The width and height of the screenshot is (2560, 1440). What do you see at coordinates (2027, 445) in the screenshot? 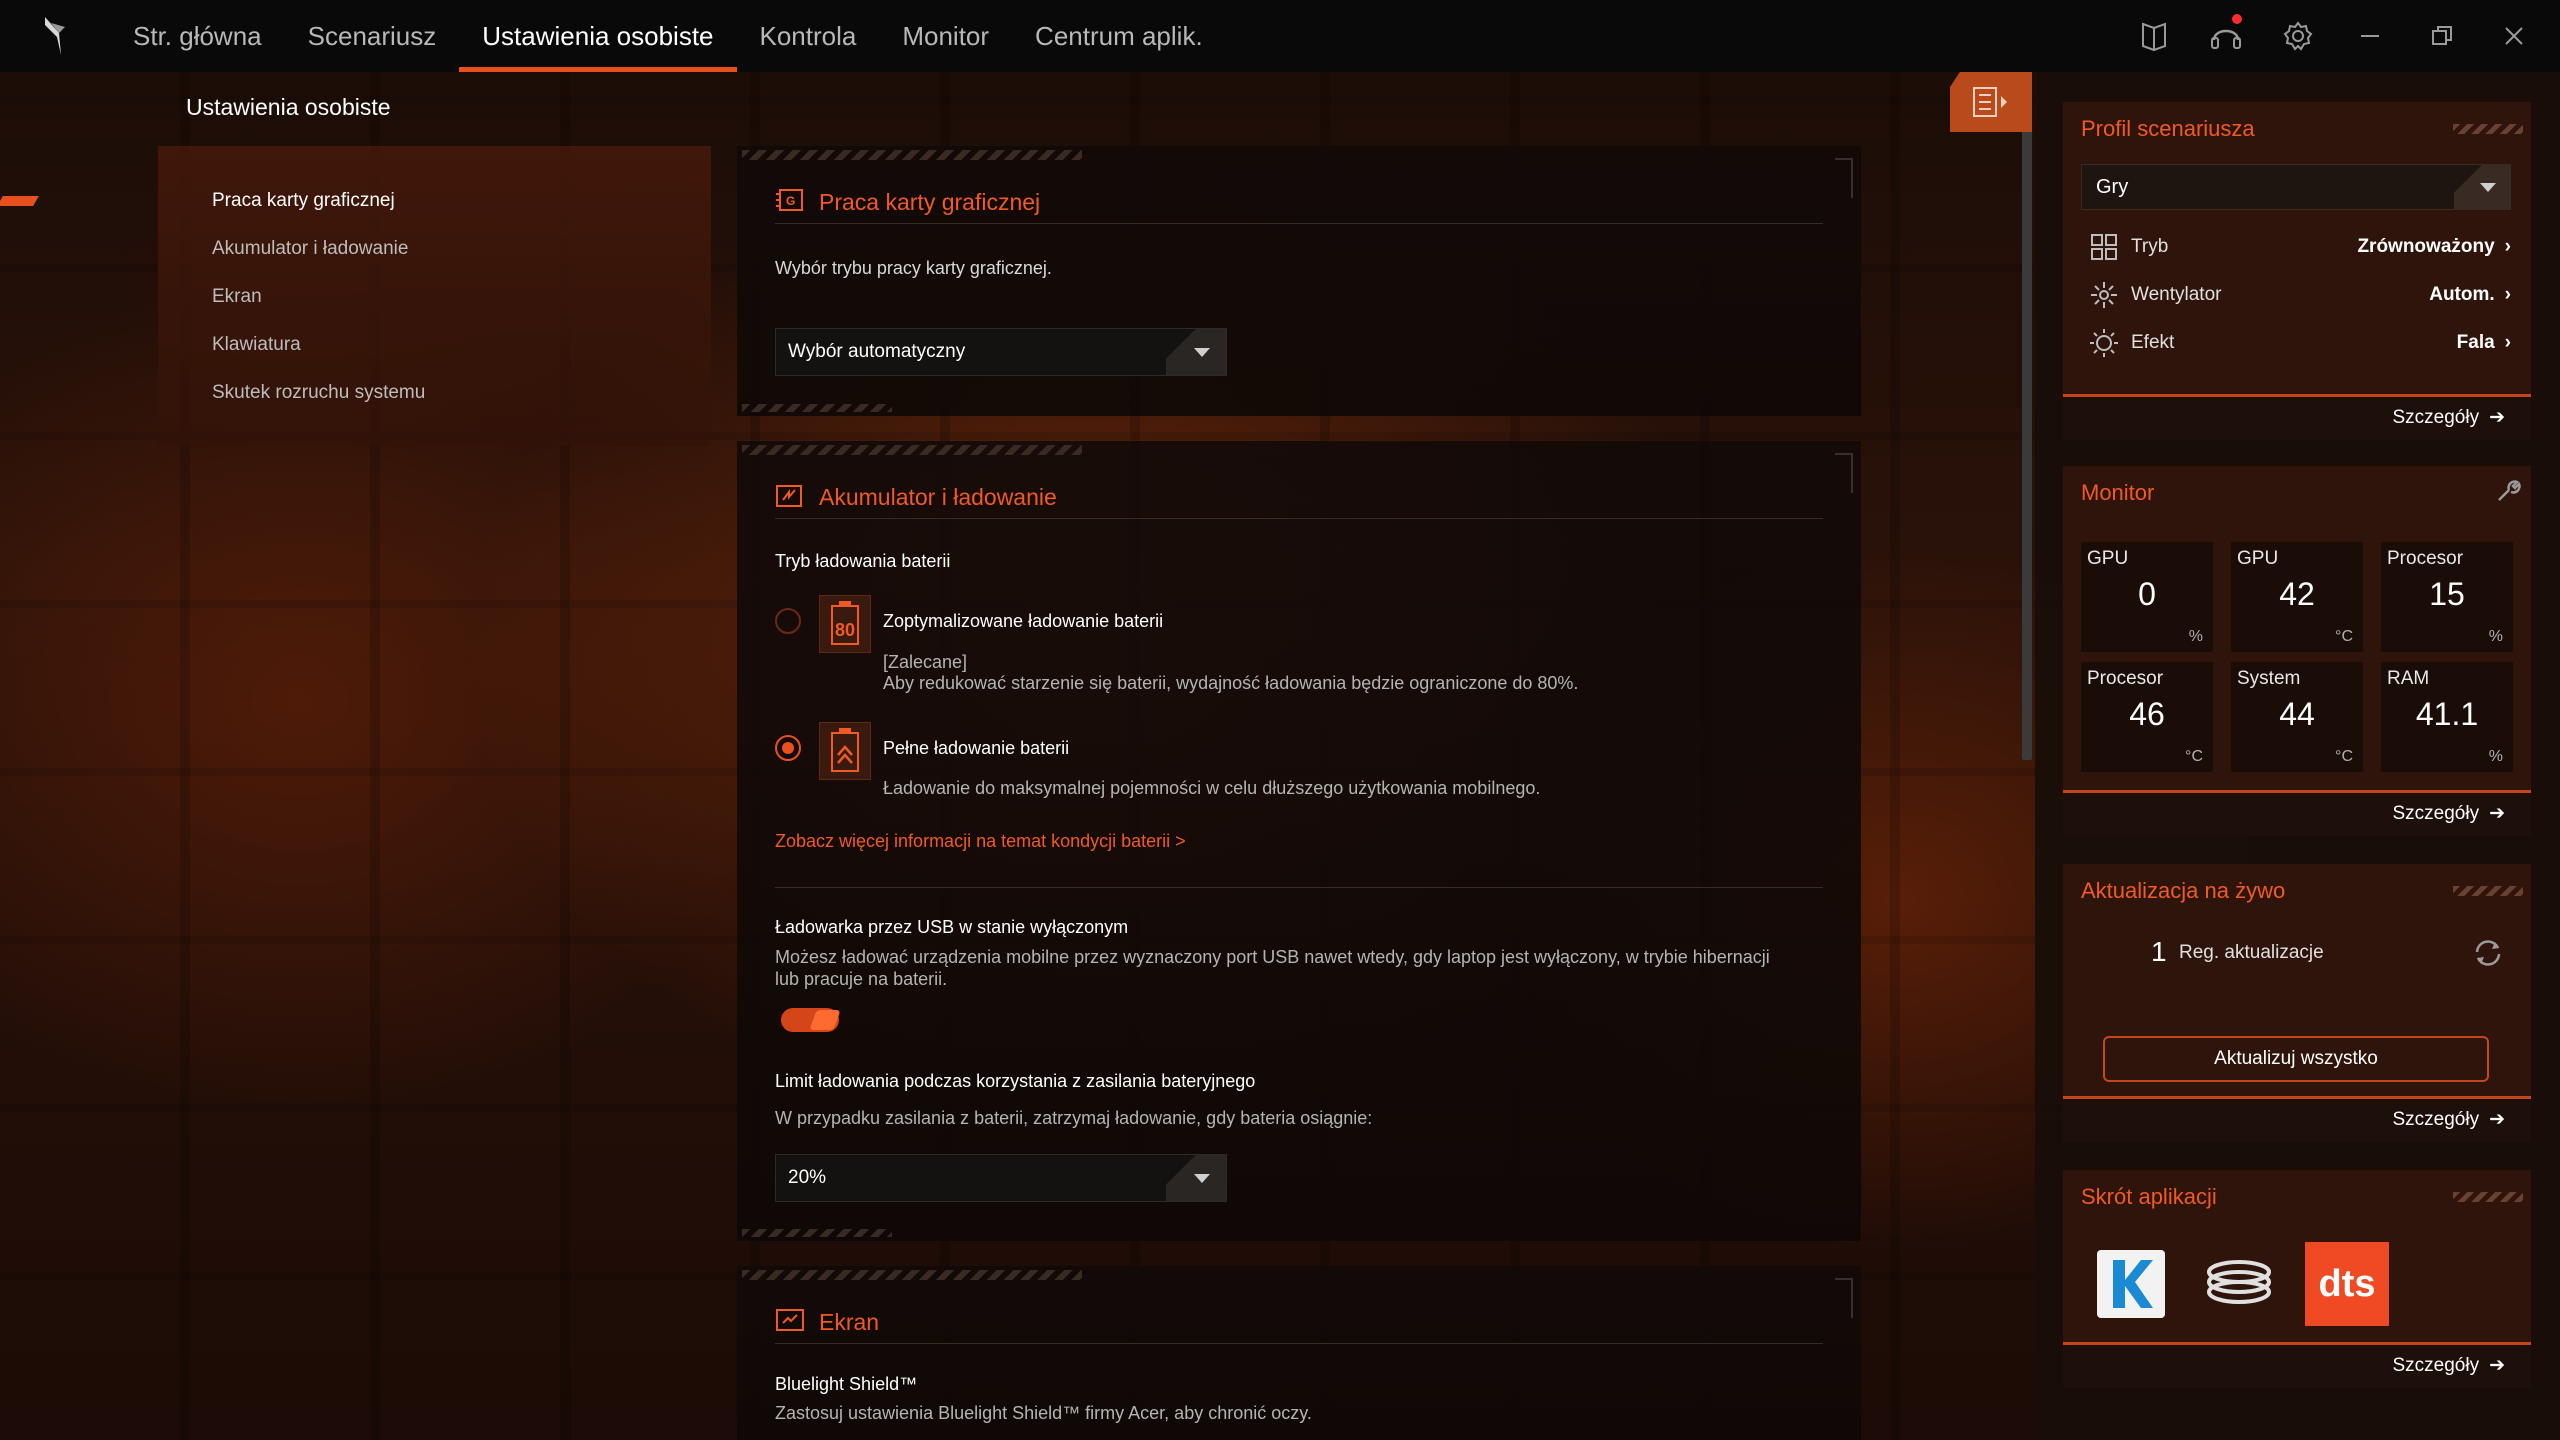
I see `content-scrollbar` at bounding box center [2027, 445].